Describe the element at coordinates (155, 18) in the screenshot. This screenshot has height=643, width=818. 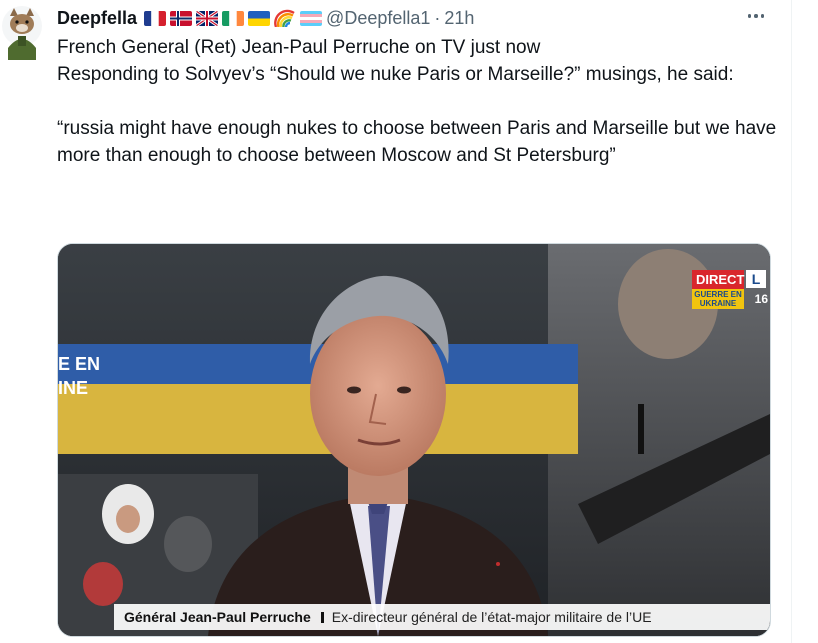
I see `france-flag-icon` at that location.